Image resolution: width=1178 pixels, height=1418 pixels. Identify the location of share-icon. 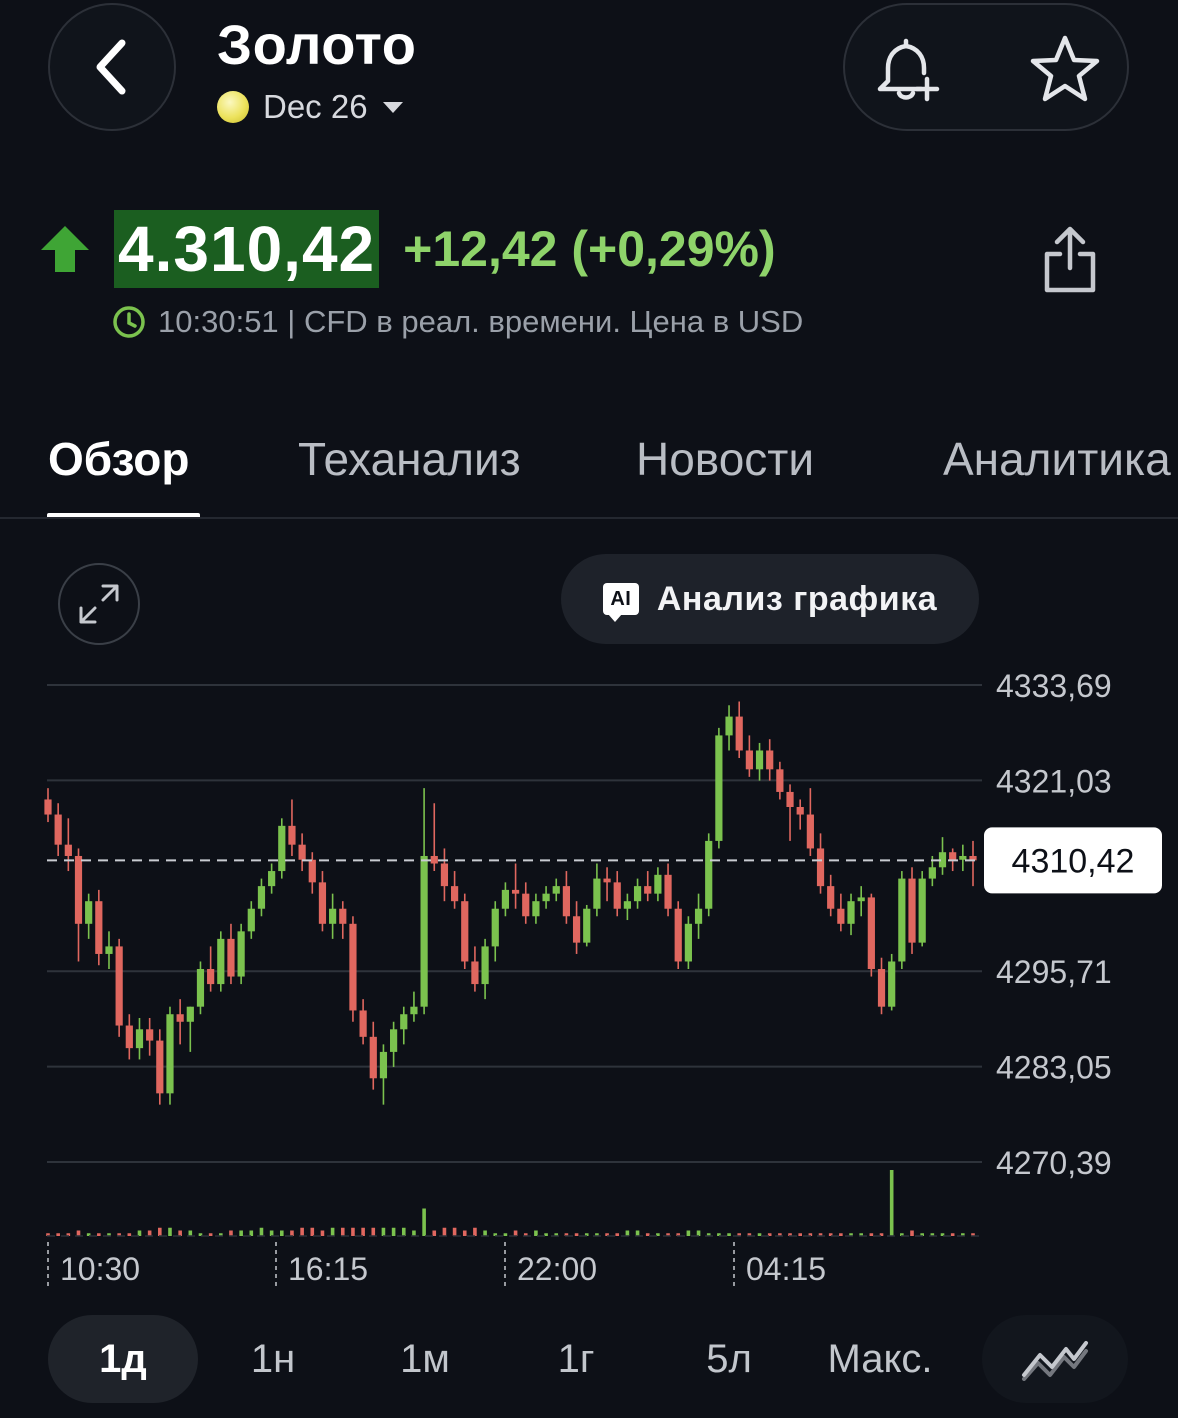
(1070, 260).